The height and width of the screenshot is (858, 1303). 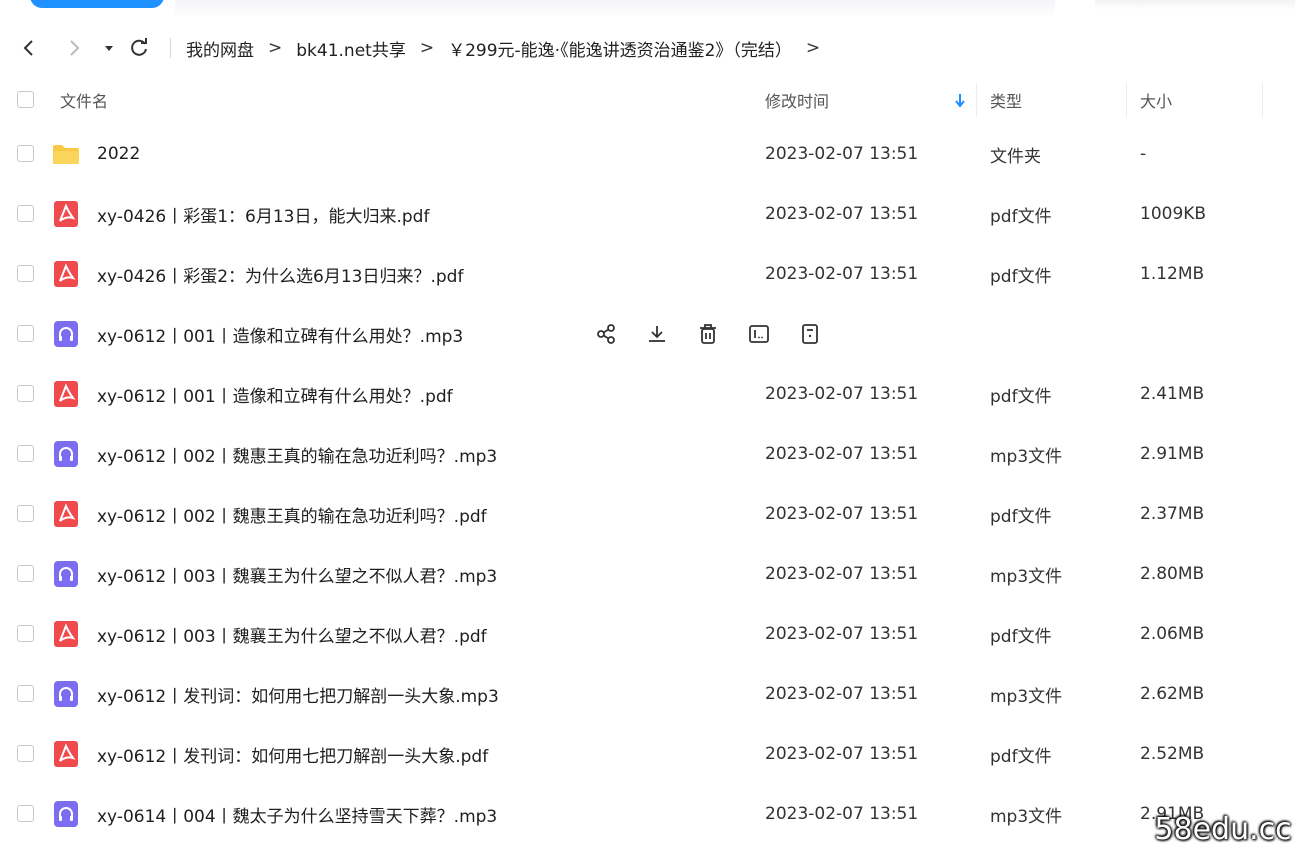 I want to click on primary-action-pill, so click(x=97, y=4).